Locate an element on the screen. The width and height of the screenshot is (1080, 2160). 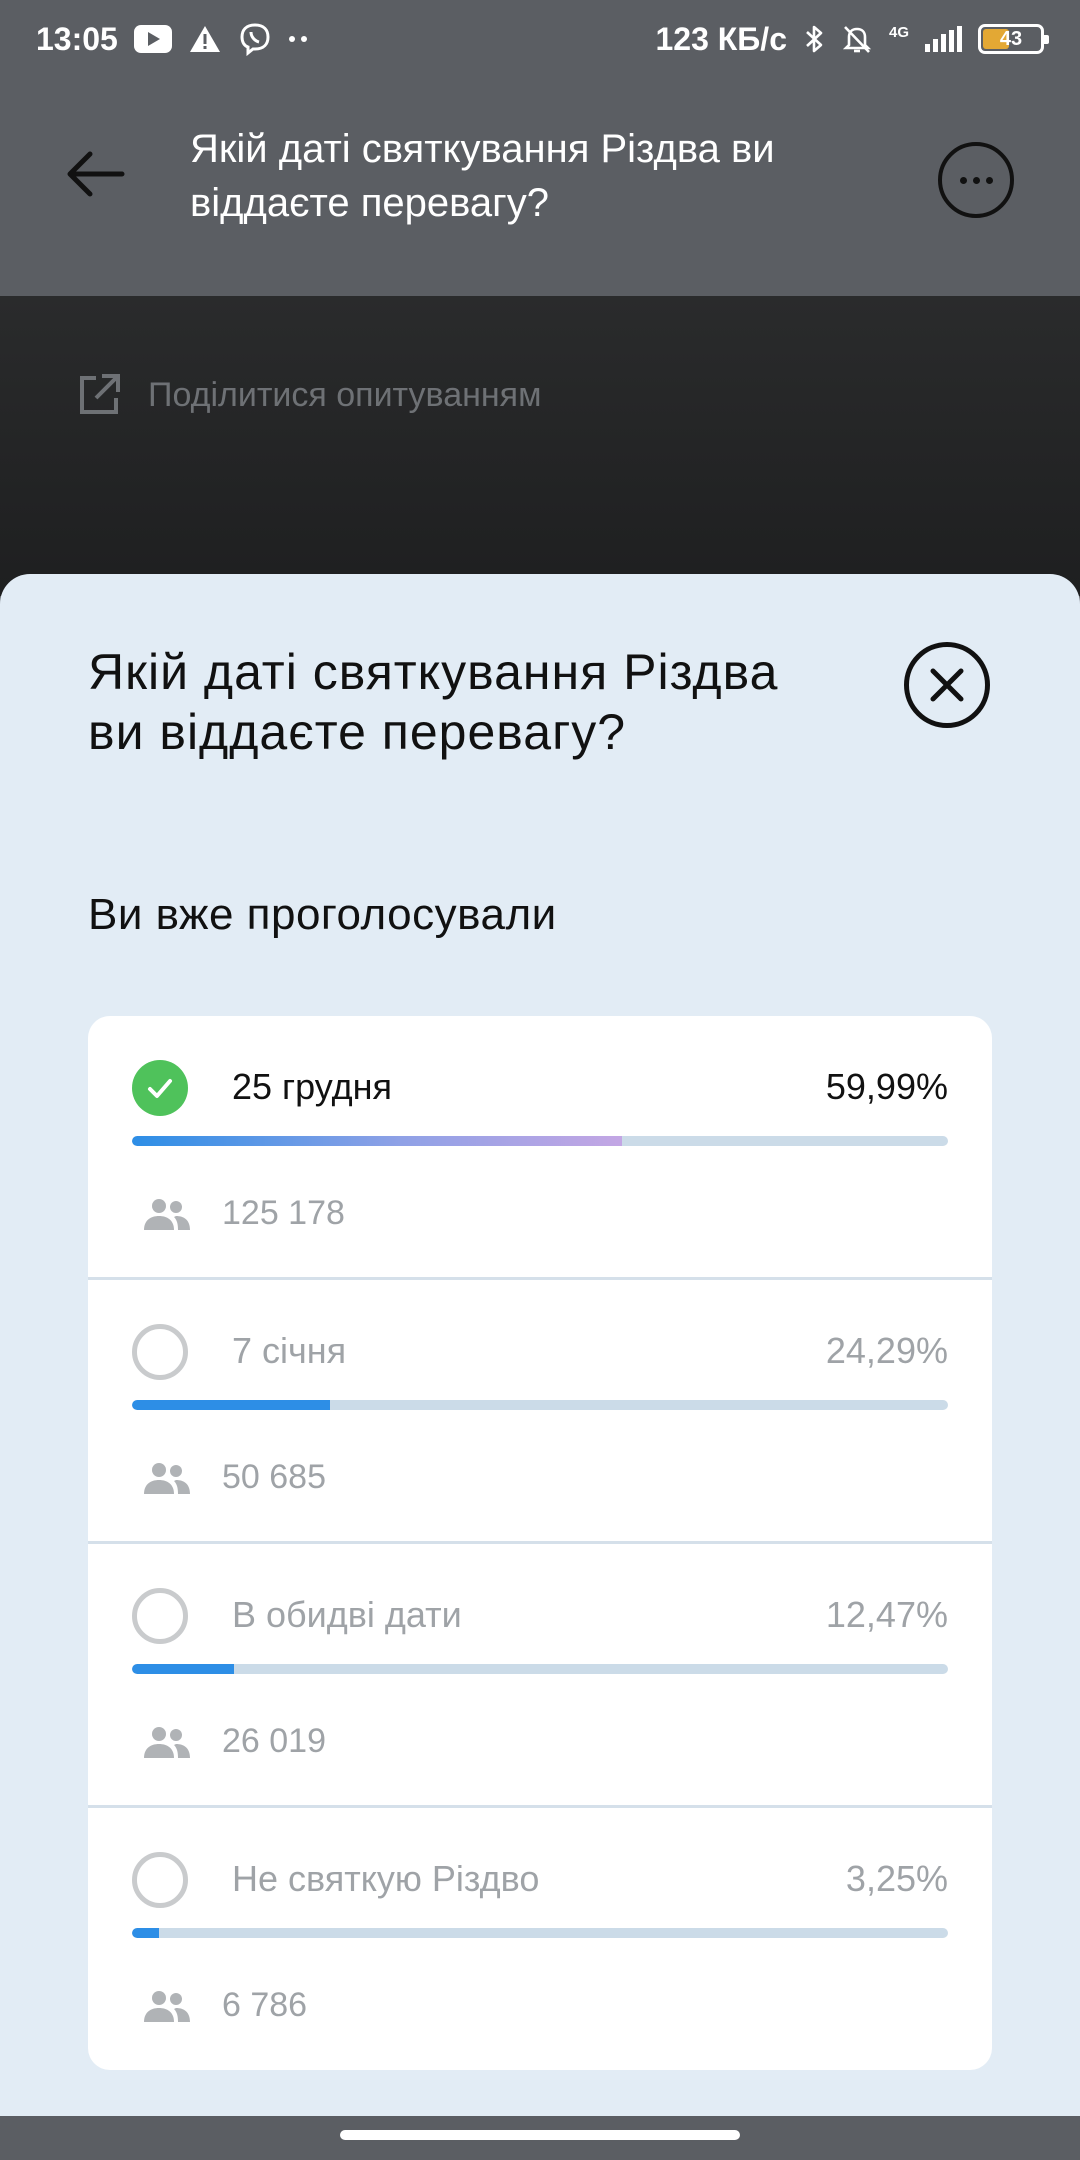
close-icon is located at coordinates (947, 685).